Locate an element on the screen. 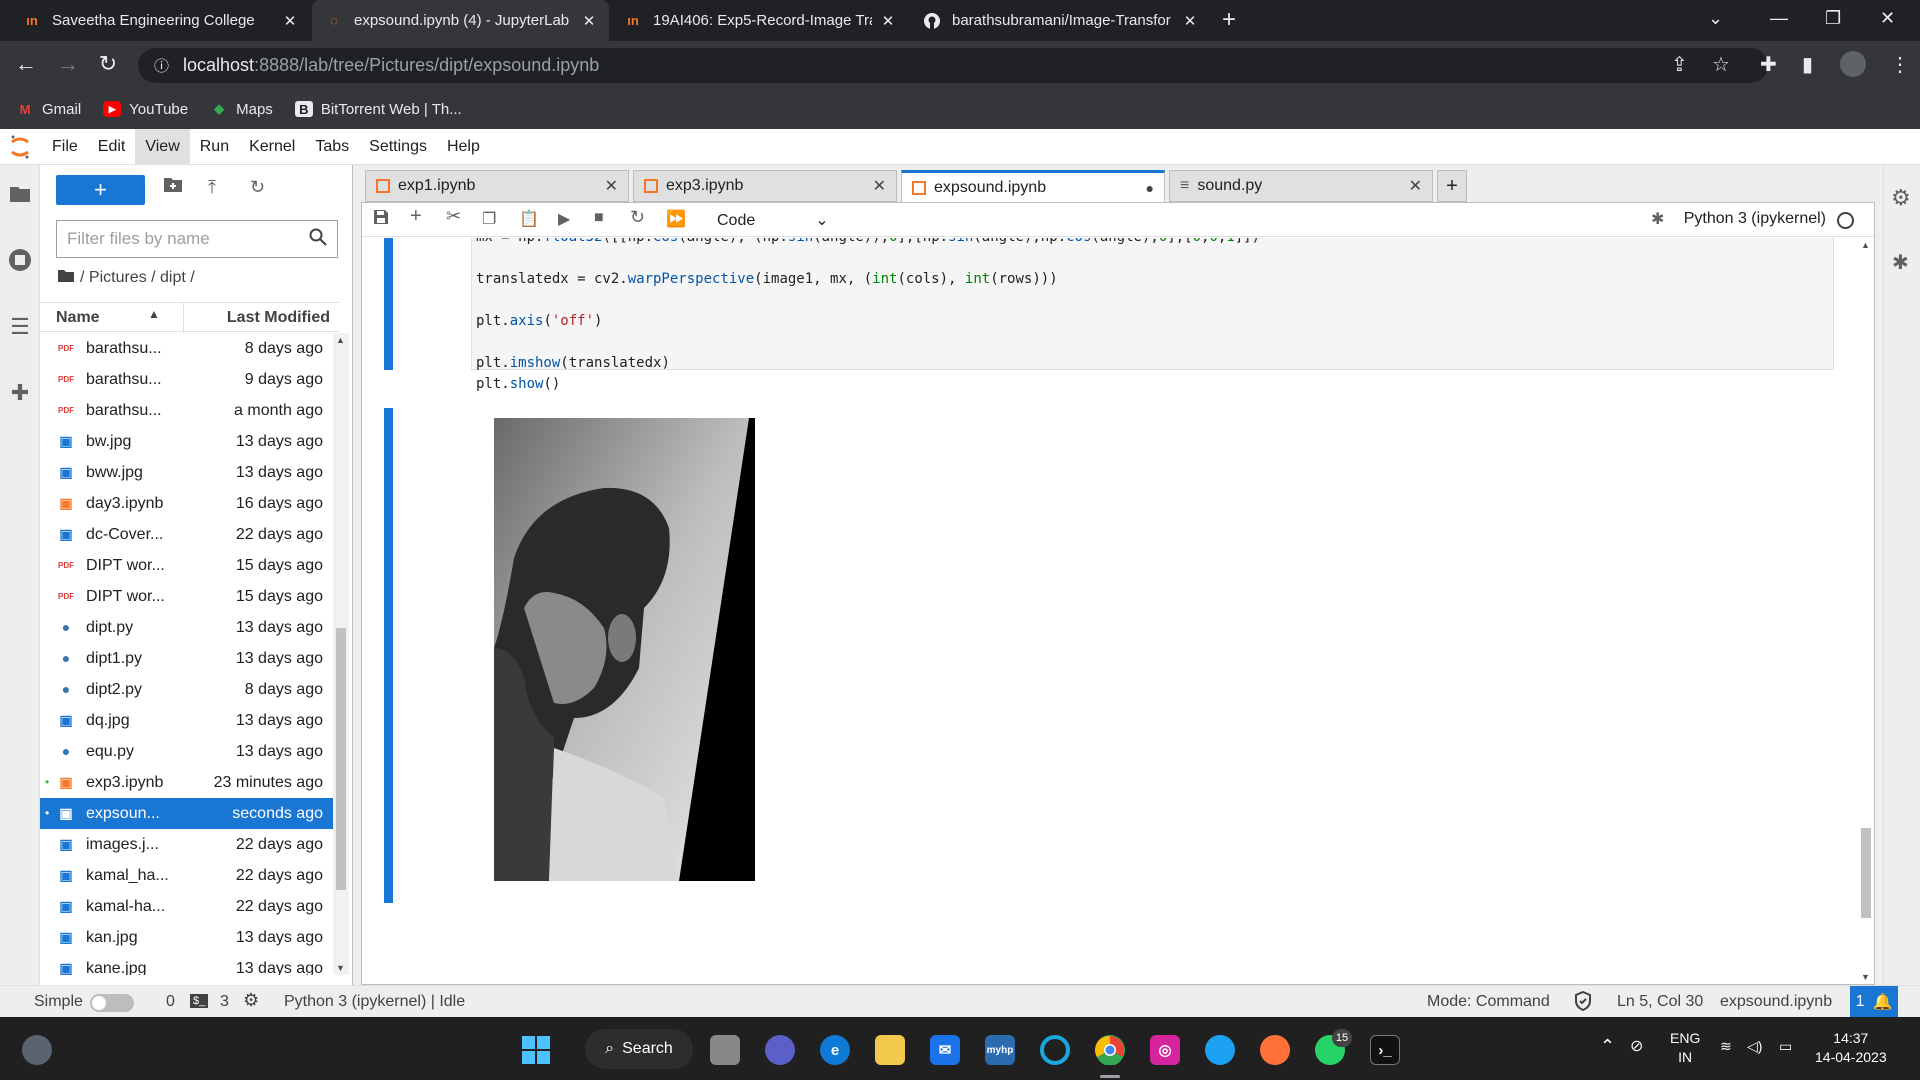  cut-icon: ✂ is located at coordinates (453, 216).